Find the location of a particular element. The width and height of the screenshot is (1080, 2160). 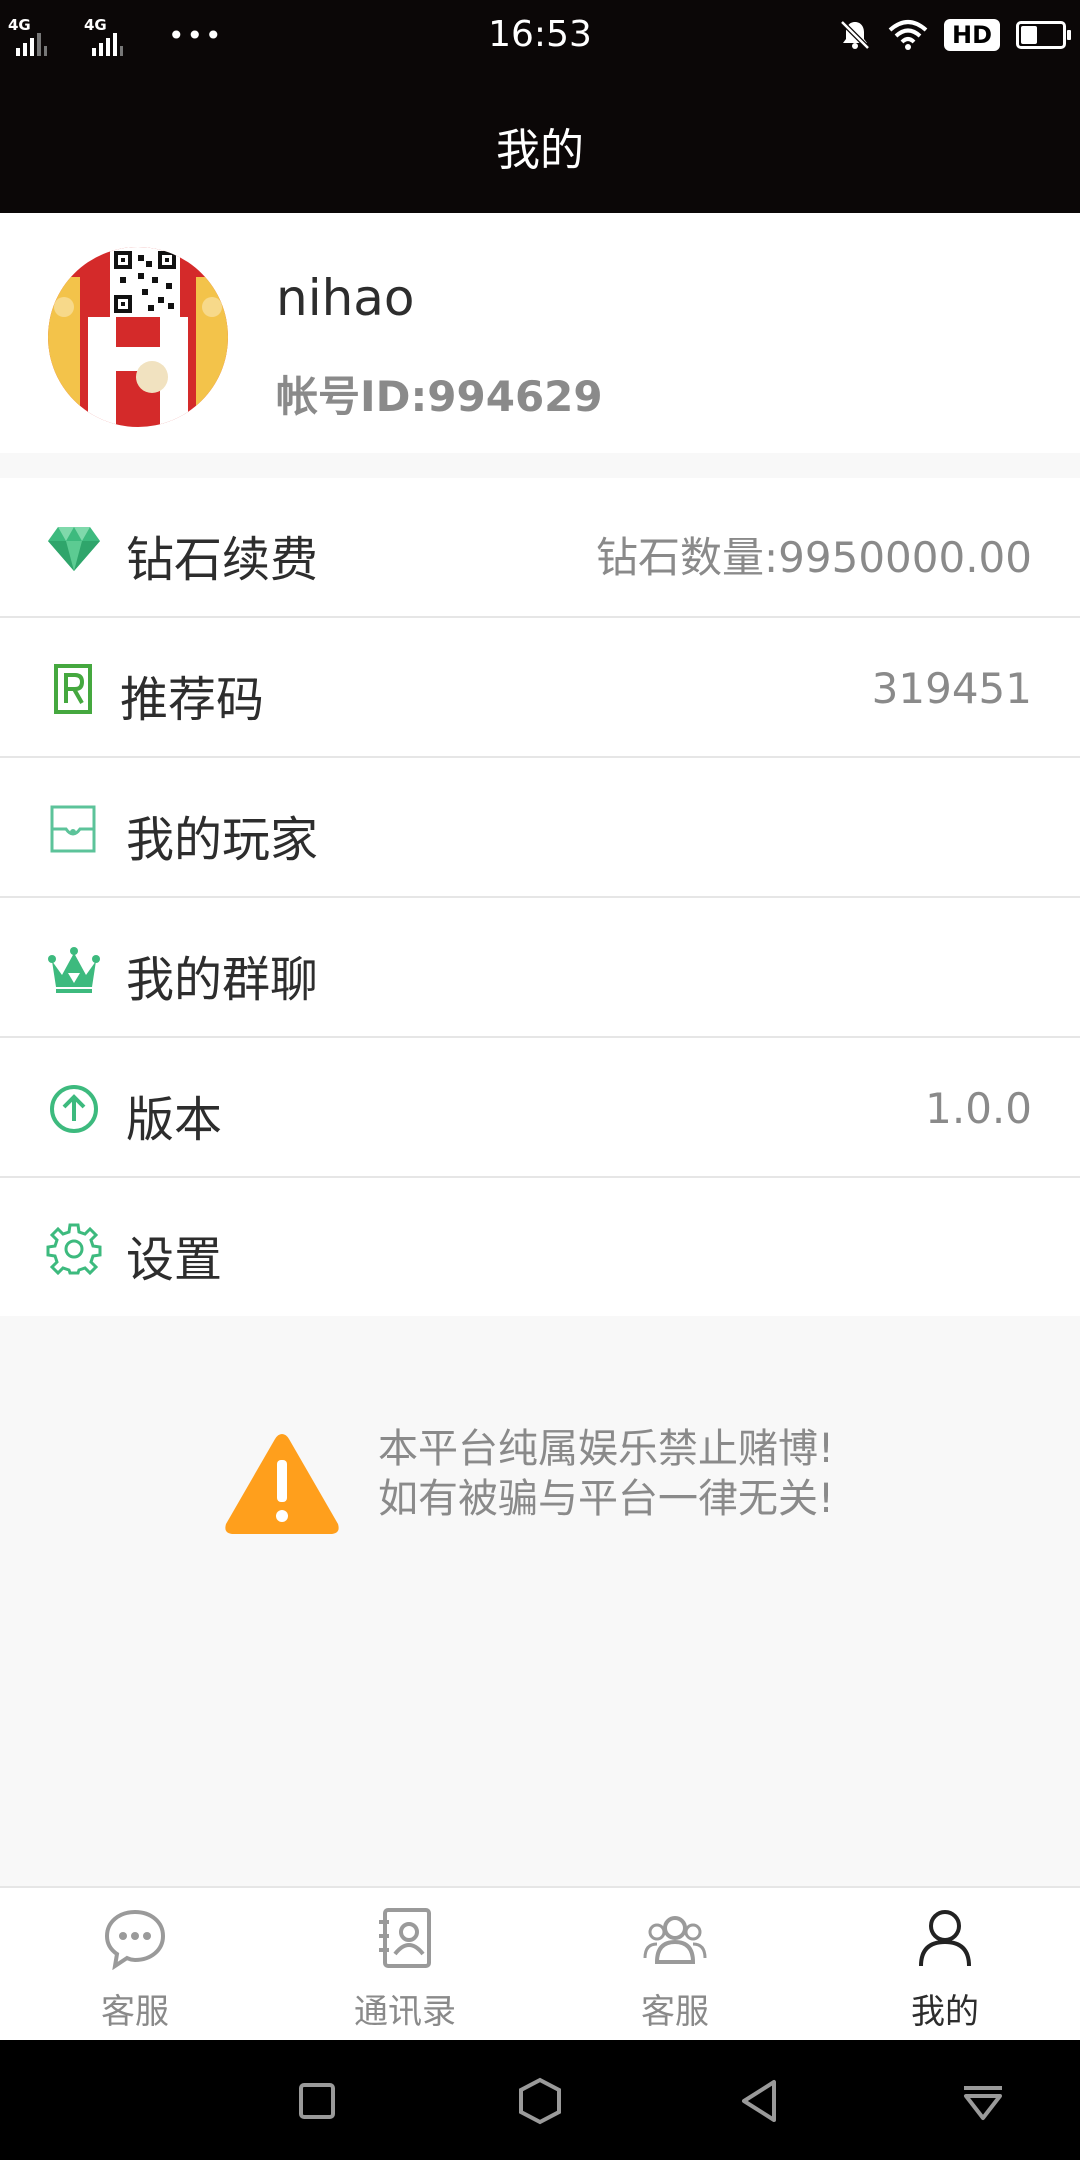

referral-code-value: 319451 is located at coordinates (951, 688).